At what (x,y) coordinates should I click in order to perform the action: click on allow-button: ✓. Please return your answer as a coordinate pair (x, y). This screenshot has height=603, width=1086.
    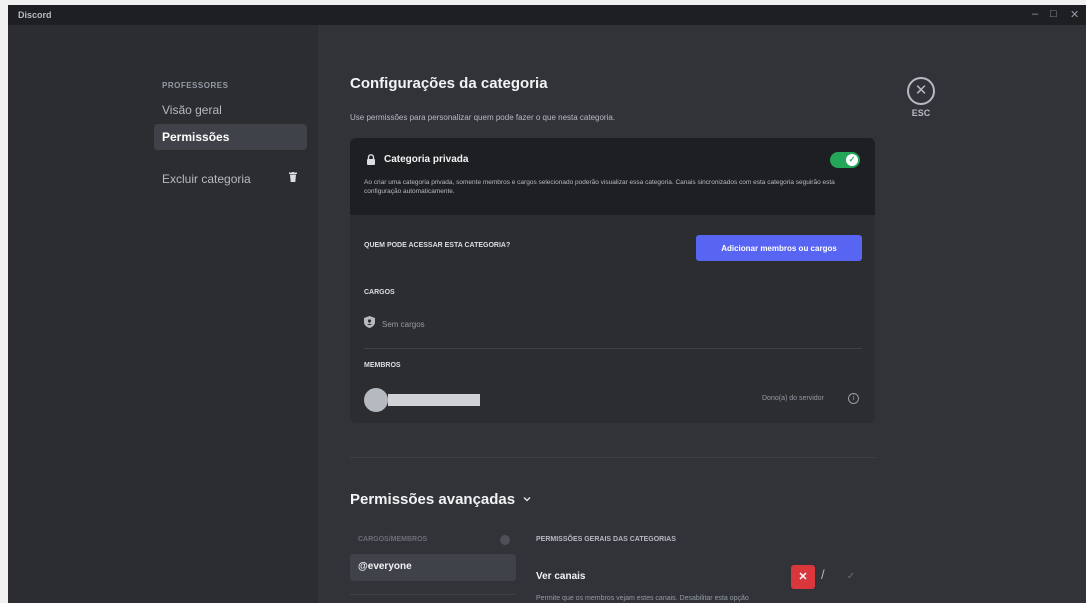
    Looking at the image, I should click on (851, 577).